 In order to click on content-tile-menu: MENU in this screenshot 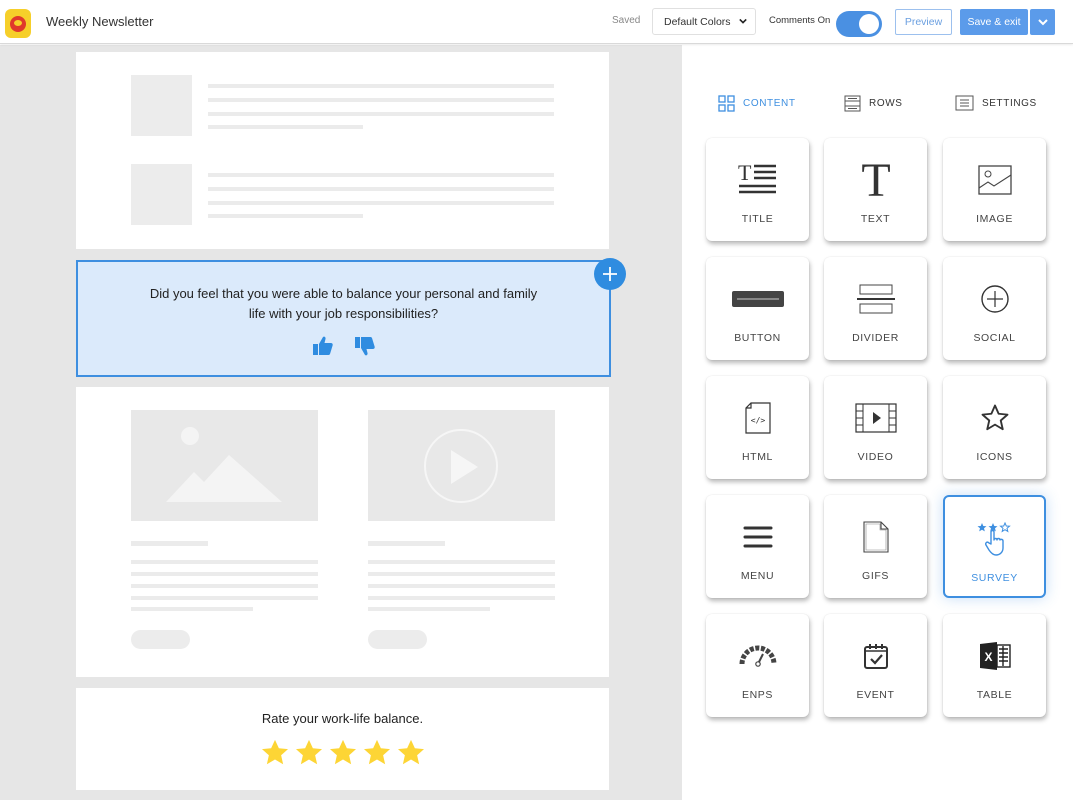, I will do `click(757, 546)`.